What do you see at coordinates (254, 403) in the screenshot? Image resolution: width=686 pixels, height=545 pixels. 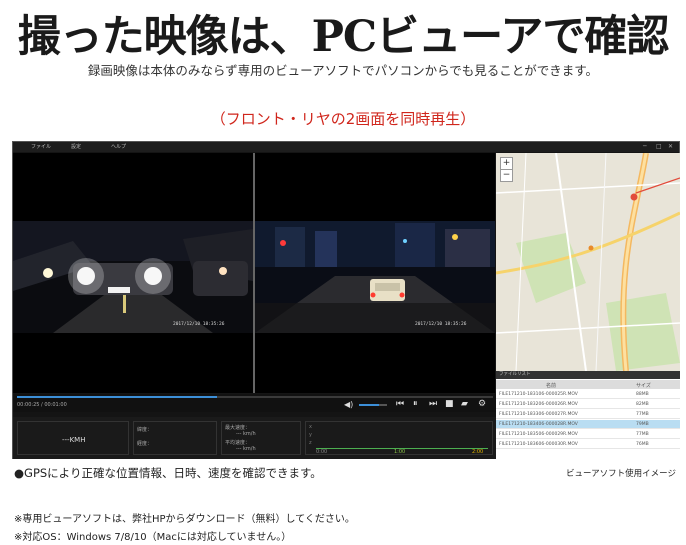 I see `playback-control-bar: 00:00:25 / 00:01:00 ◀) ⏮ ⏸ ⏭ ■ ▰ ⚙` at bounding box center [254, 403].